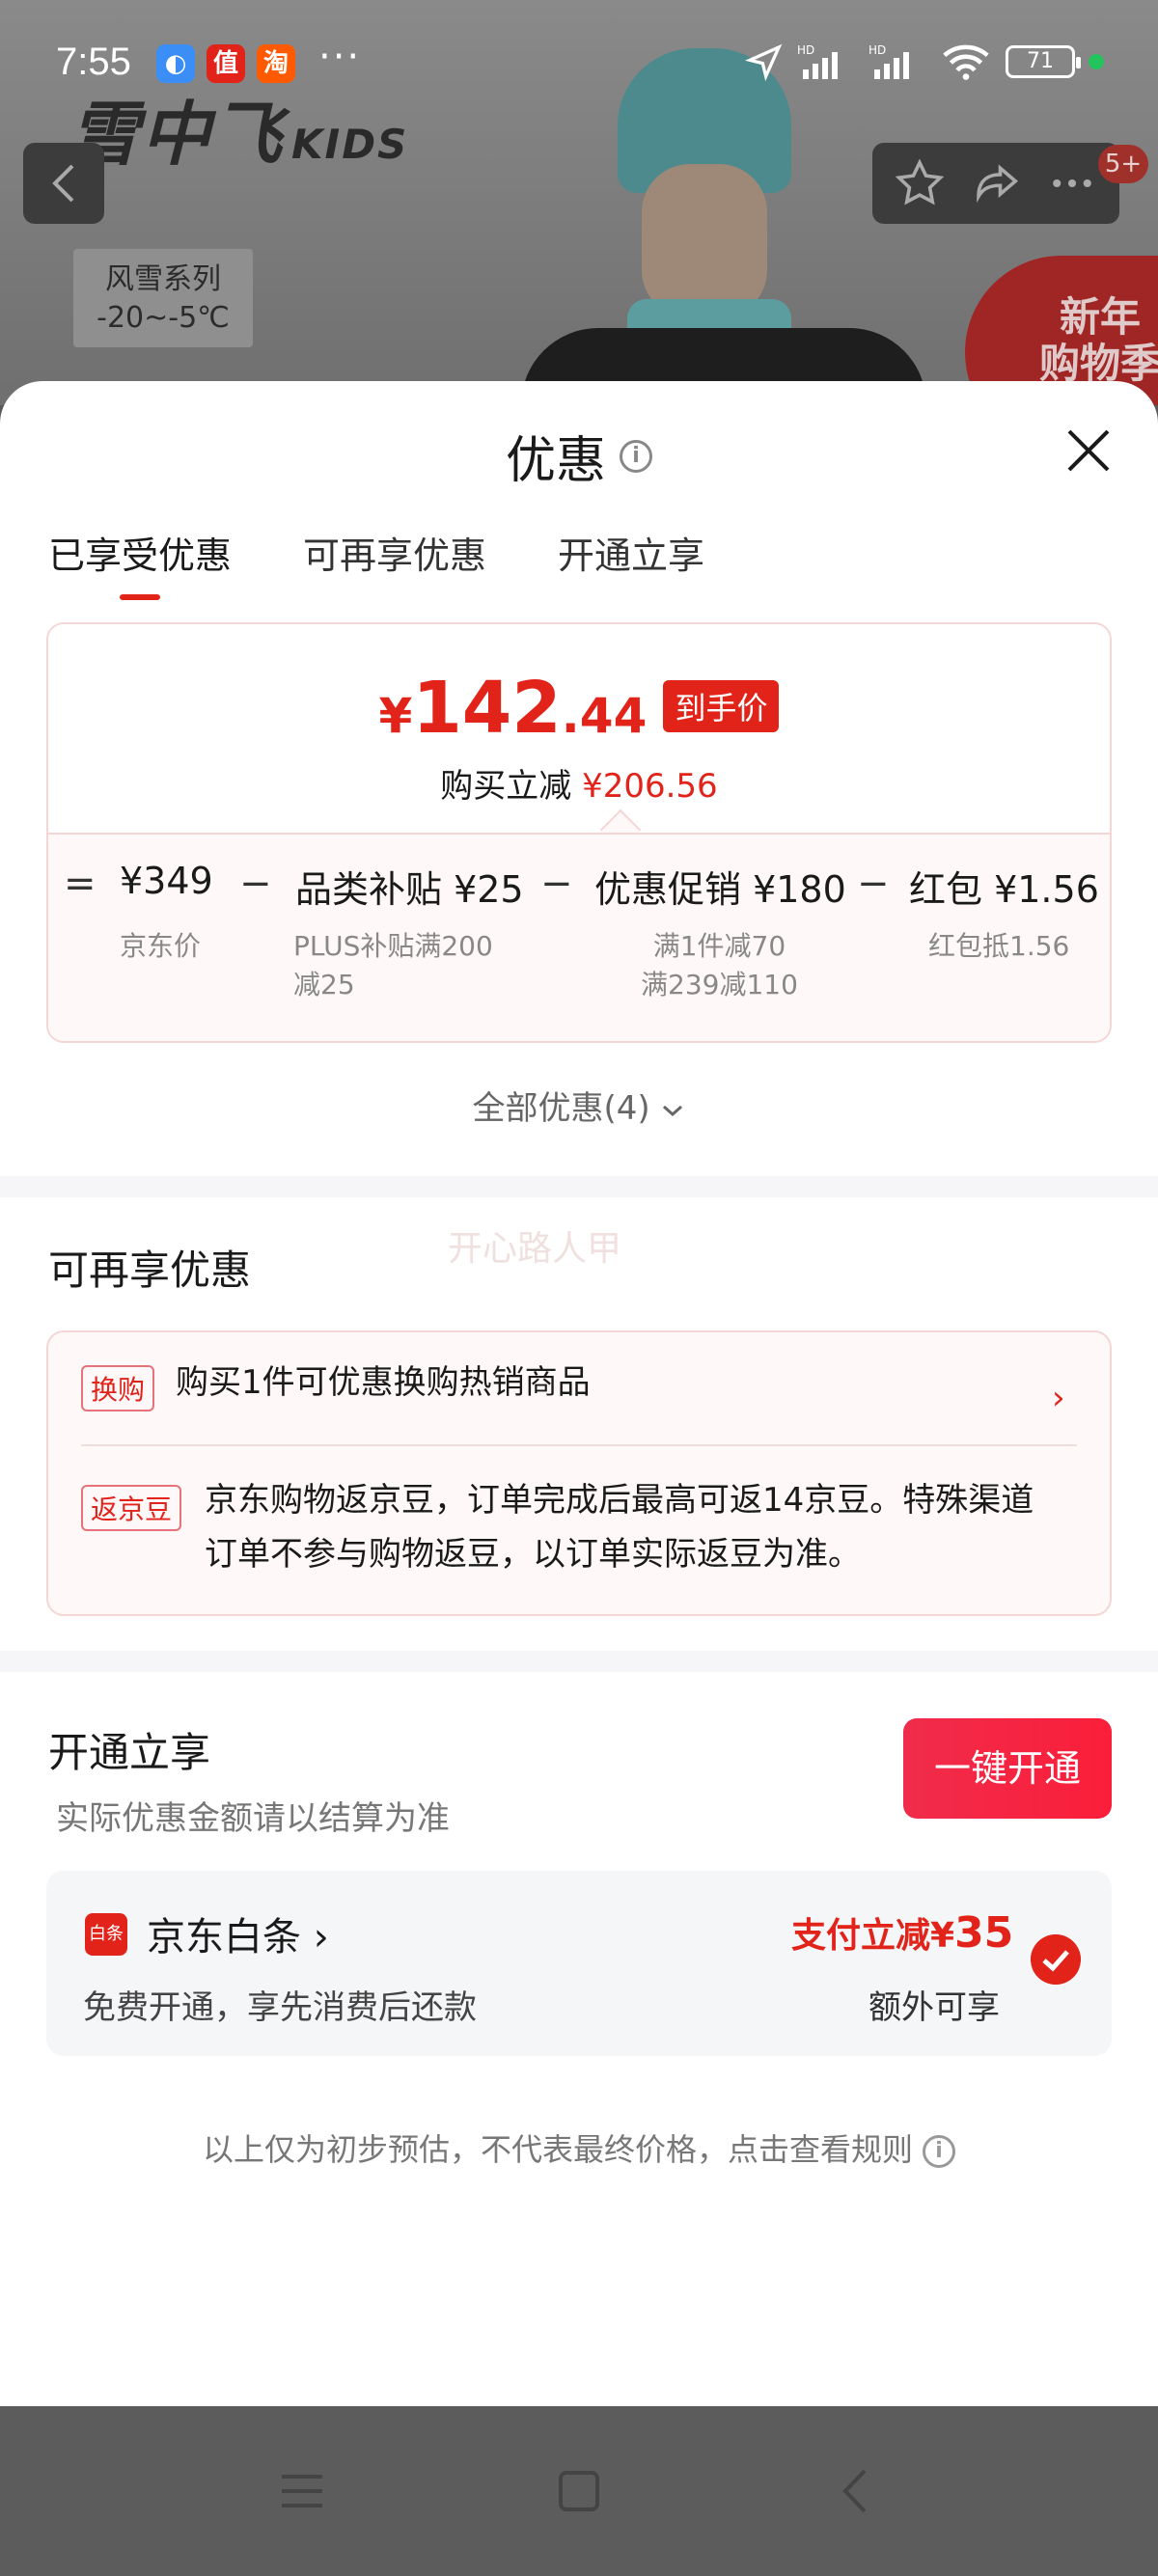 The height and width of the screenshot is (2576, 1158). I want to click on final-price-tag: 到手价, so click(721, 706).